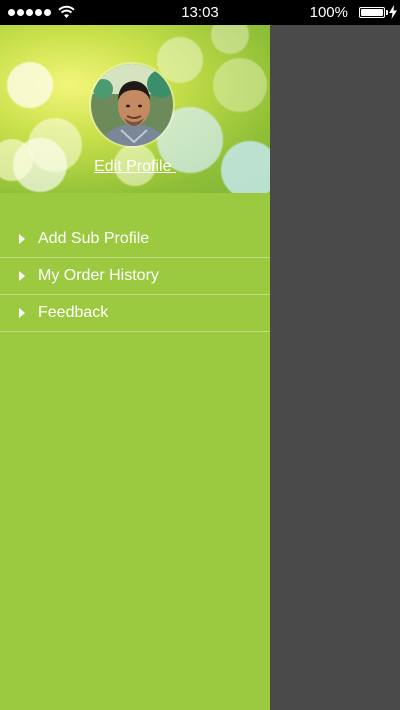 This screenshot has width=400, height=710. I want to click on battery-percent: 100%, so click(328, 12).